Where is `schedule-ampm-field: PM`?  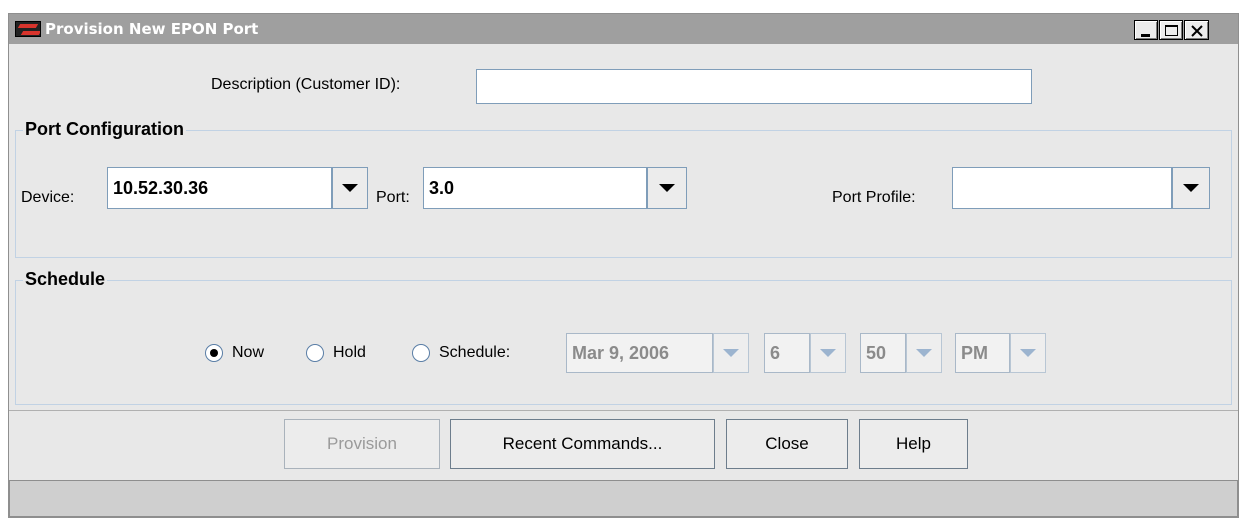
schedule-ampm-field: PM is located at coordinates (982, 353).